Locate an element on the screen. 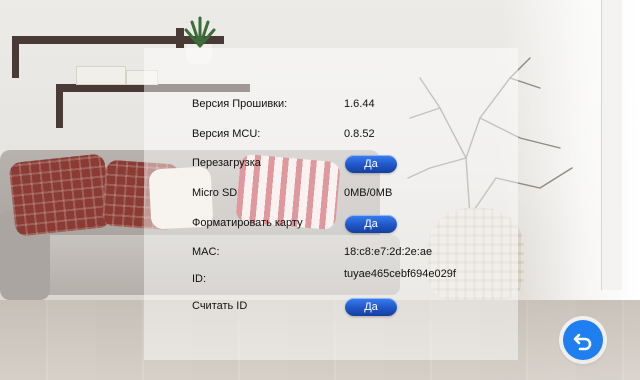 This screenshot has height=380, width=640. micro-sd-value: 0MB/0MB is located at coordinates (368, 193).